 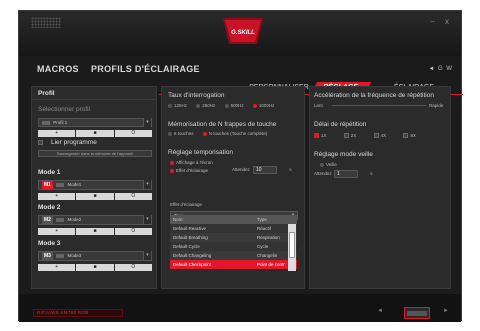 What do you see at coordinates (71, 142) in the screenshot?
I see `link-program-row: Lier programme` at bounding box center [71, 142].